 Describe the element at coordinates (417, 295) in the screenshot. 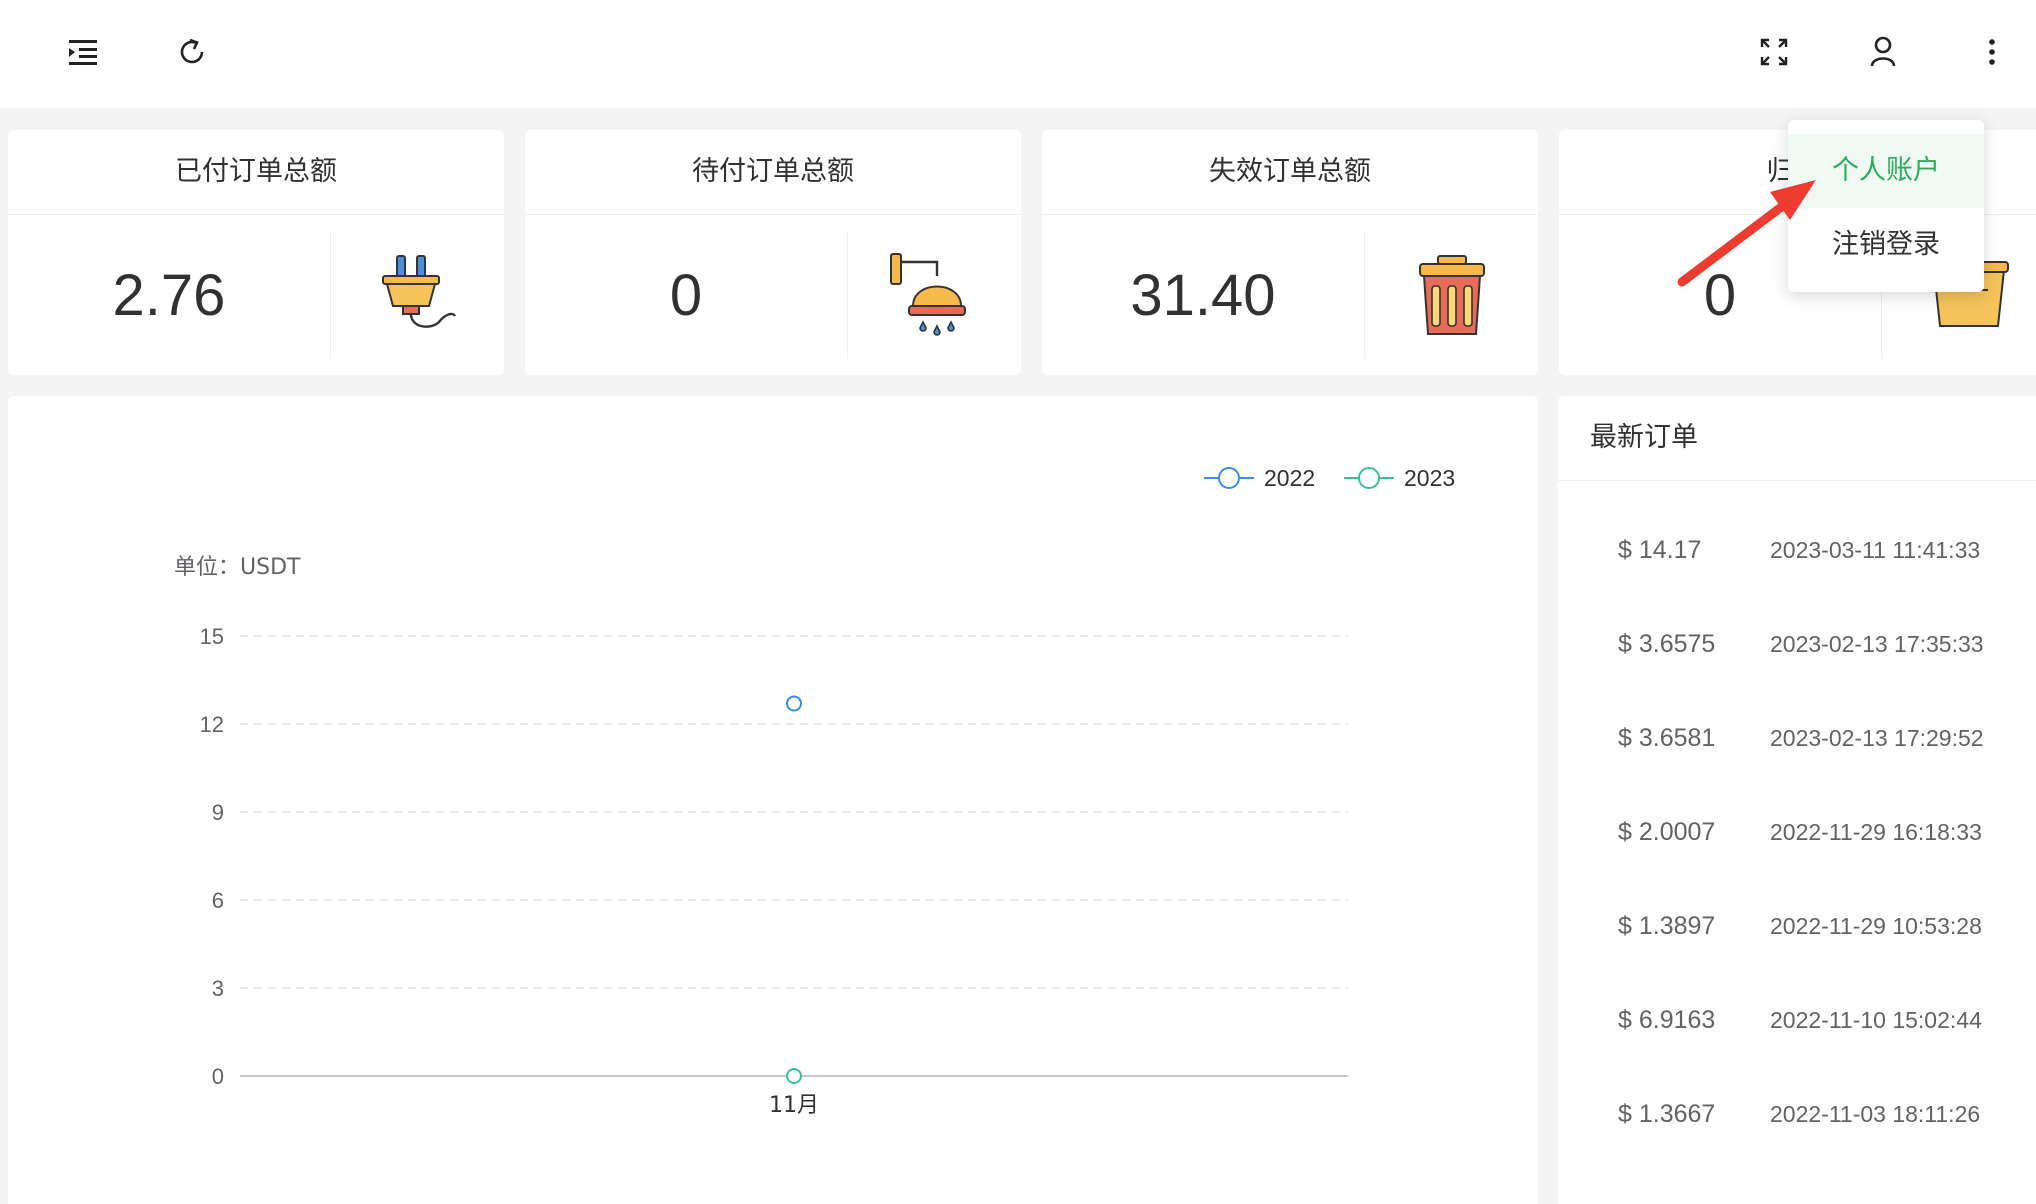

I see `plug-icon` at that location.